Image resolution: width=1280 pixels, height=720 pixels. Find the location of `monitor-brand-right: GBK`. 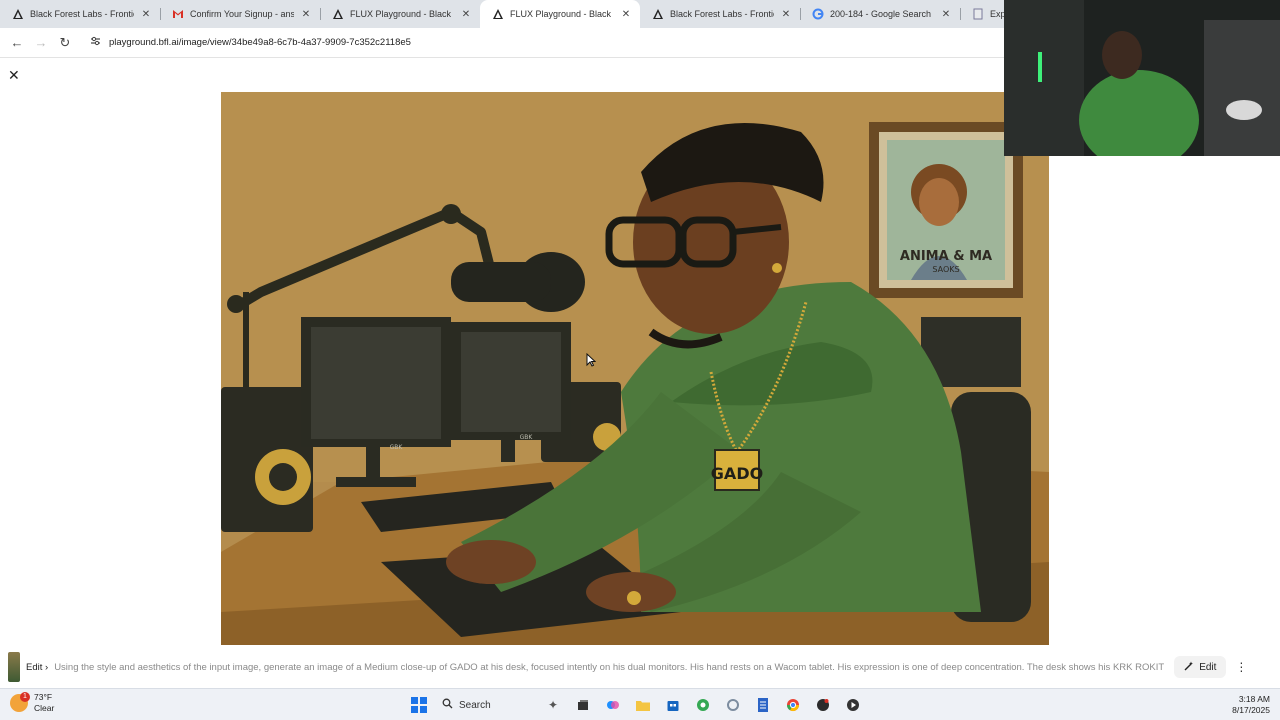

monitor-brand-right: GBK is located at coordinates (527, 437).